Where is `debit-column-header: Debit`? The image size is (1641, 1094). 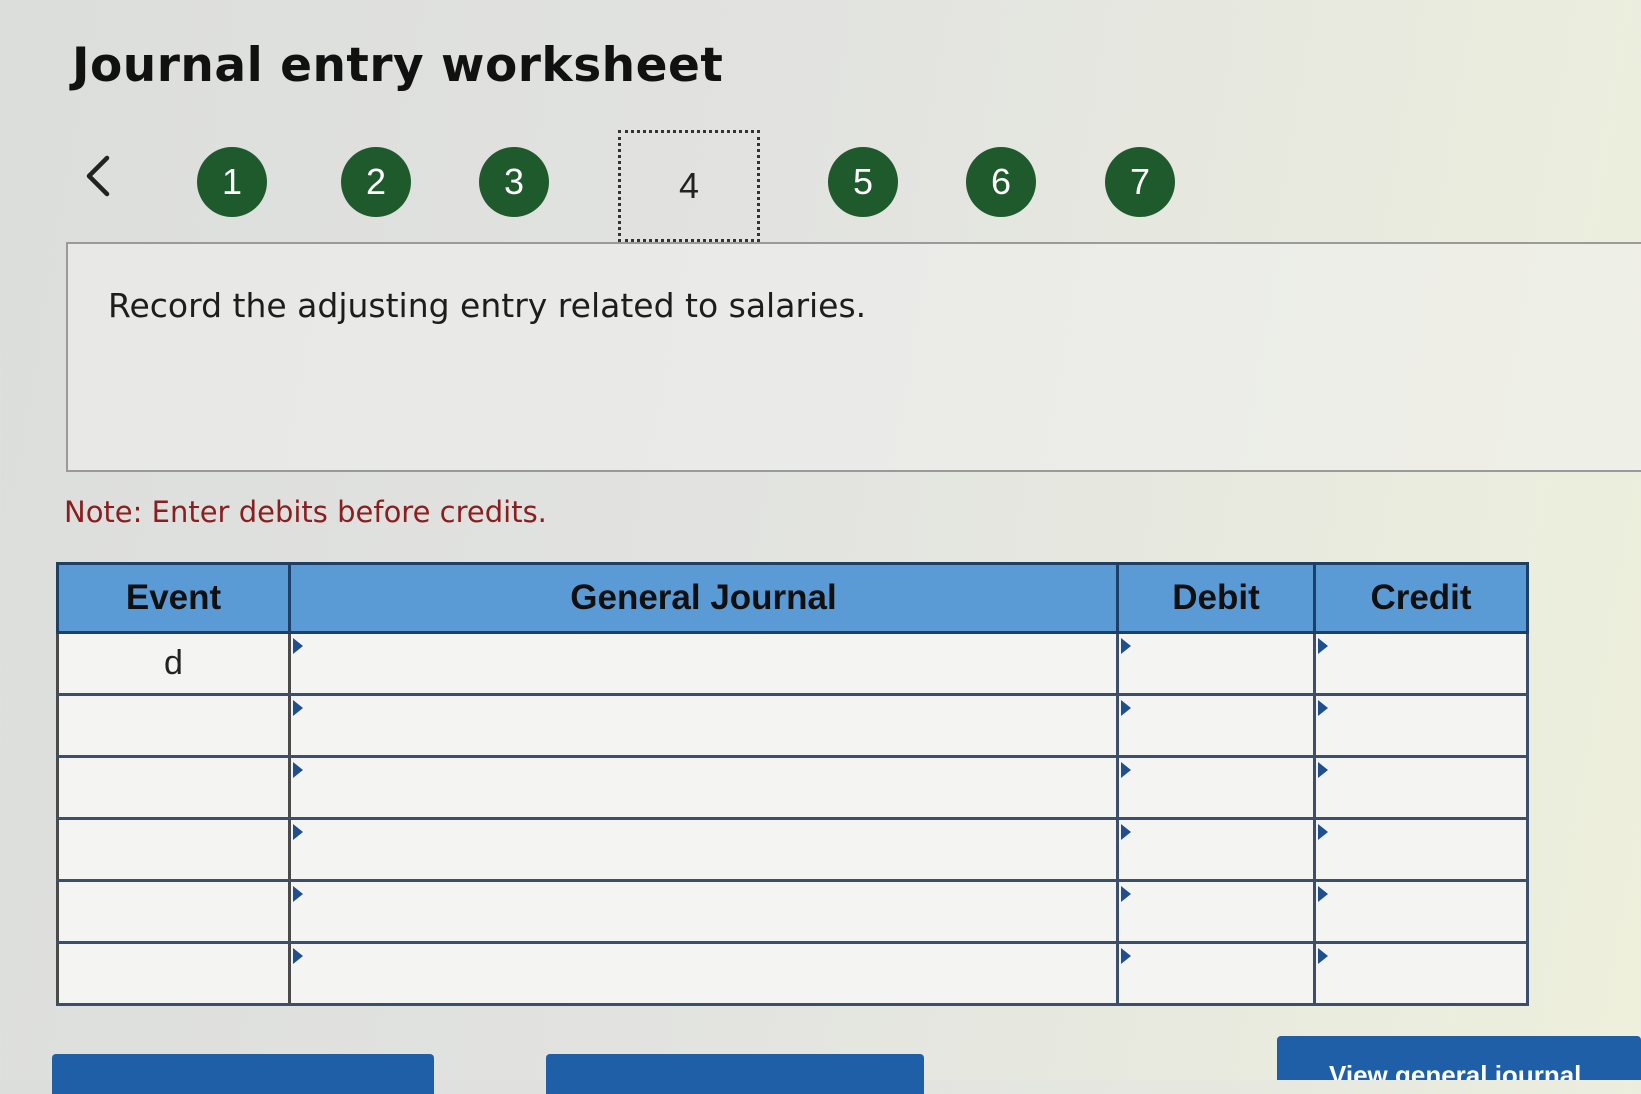 debit-column-header: Debit is located at coordinates (1216, 598).